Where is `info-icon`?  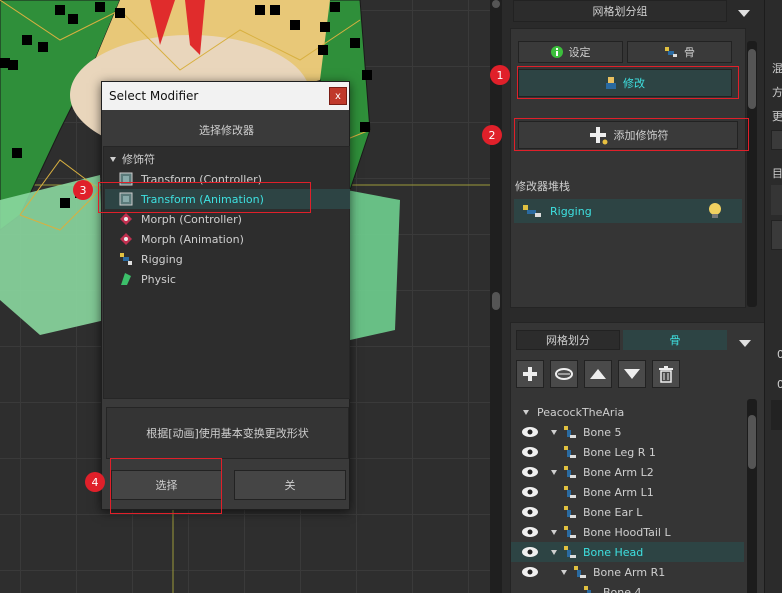 info-icon is located at coordinates (556, 52).